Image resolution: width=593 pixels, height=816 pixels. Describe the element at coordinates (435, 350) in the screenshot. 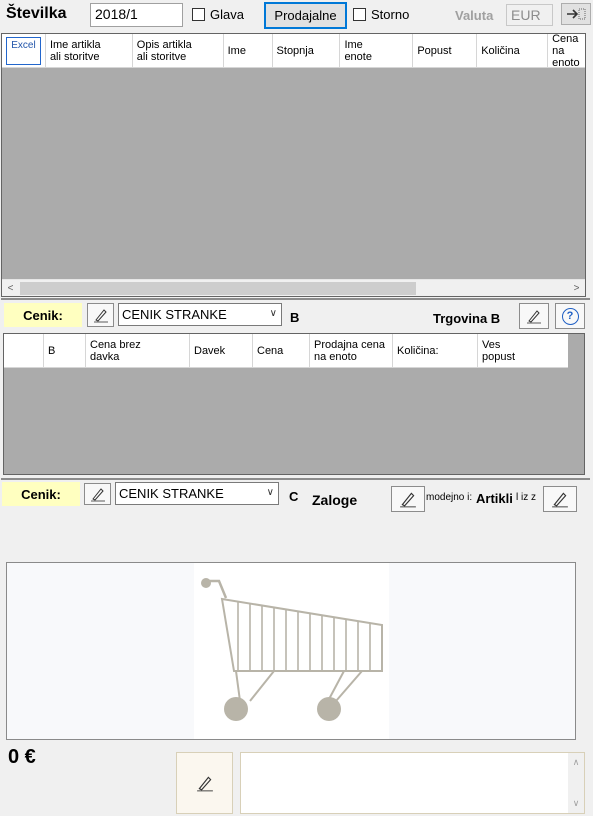

I see `column-header: Količina:` at that location.